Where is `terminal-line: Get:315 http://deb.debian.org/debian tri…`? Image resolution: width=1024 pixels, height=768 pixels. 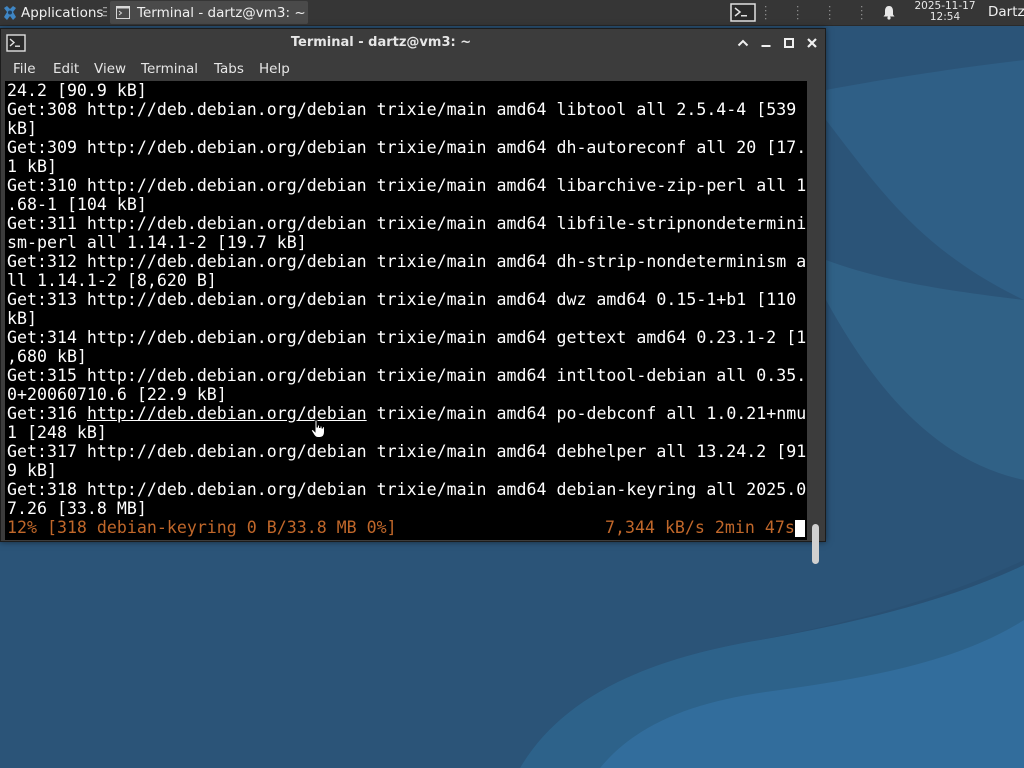
terminal-line: Get:315 http://deb.debian.org/debian tri… is located at coordinates (407, 375).